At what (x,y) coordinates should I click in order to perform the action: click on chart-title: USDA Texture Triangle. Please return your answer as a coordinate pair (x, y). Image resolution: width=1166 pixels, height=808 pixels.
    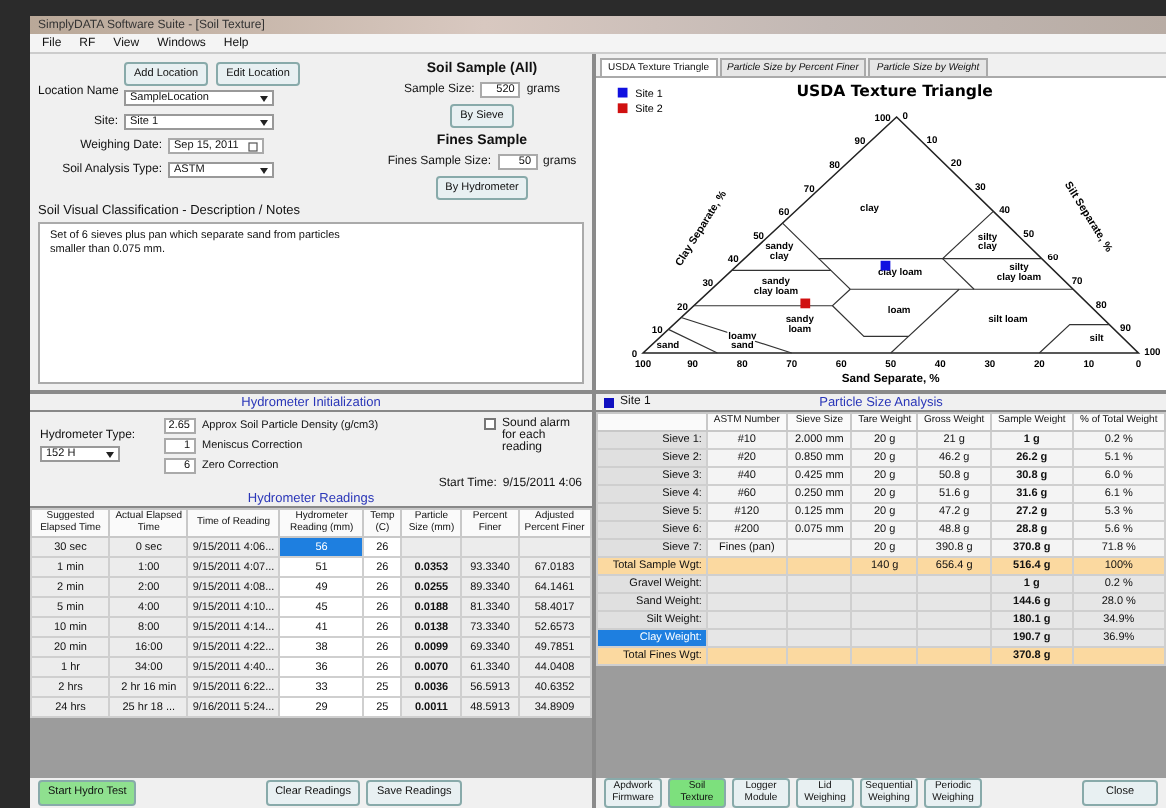
    Looking at the image, I should click on (894, 90).